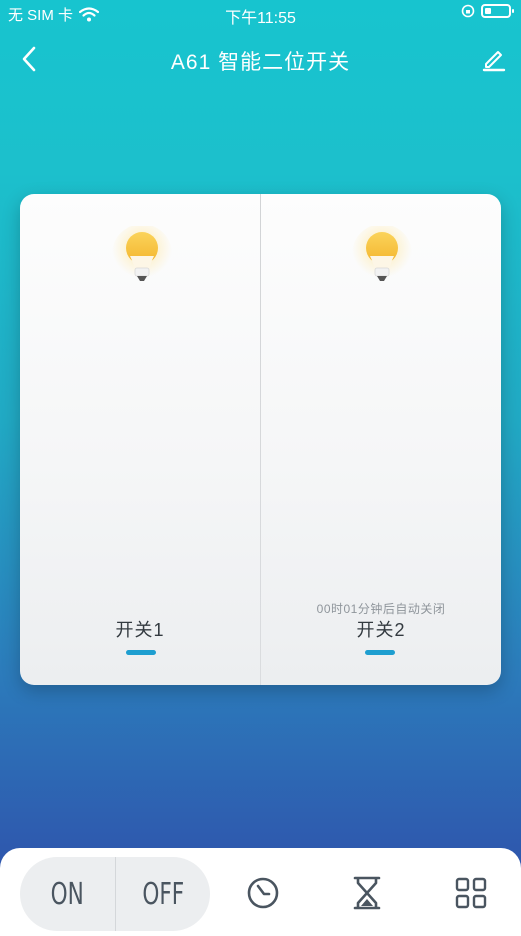  I want to click on hourglass-icon, so click(367, 893).